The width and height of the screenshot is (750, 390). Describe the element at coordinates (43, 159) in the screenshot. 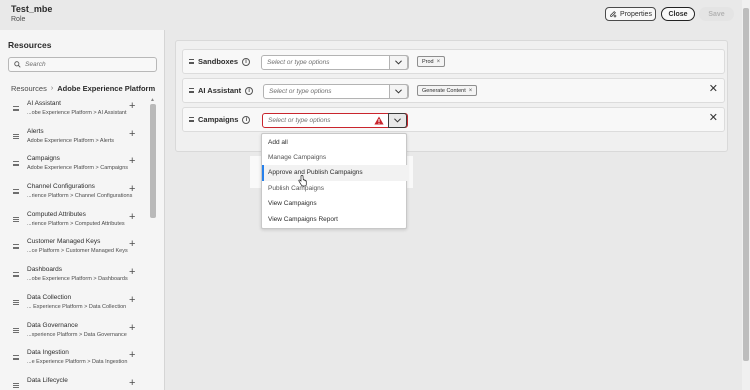

I see `resource-name: Campaigns` at that location.